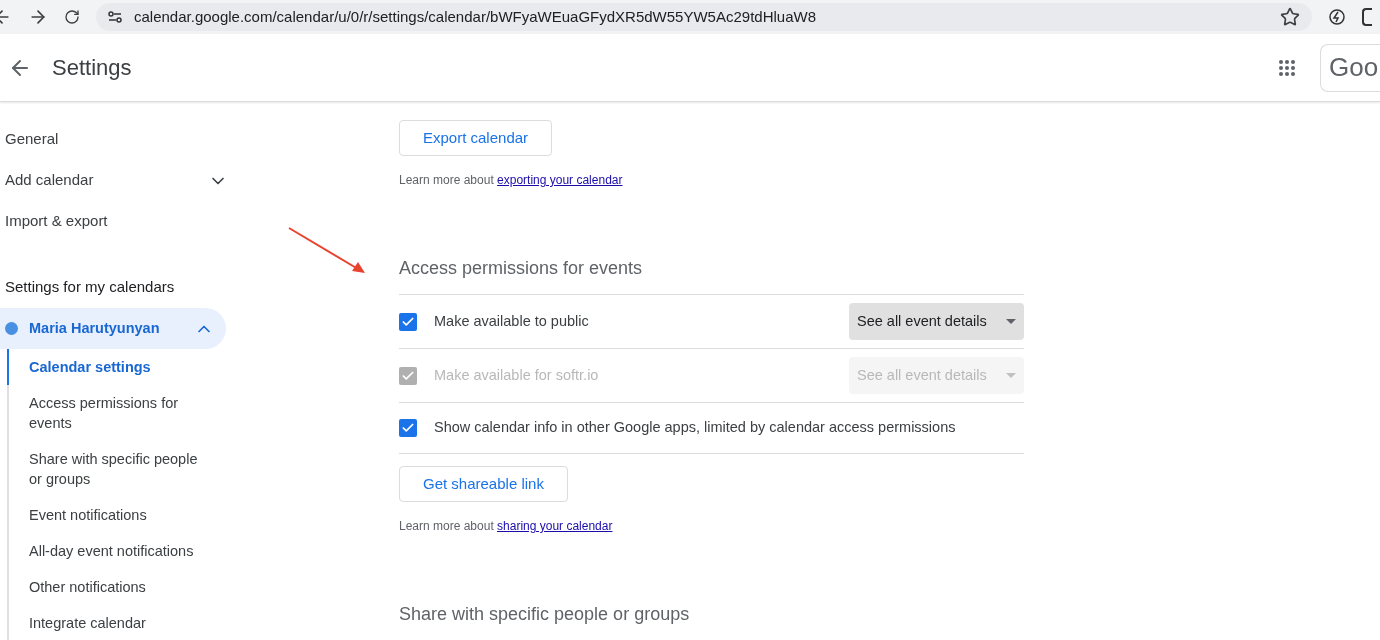 The width and height of the screenshot is (1380, 640). What do you see at coordinates (517, 375) in the screenshot?
I see `permission-label: Make available for softr.io` at bounding box center [517, 375].